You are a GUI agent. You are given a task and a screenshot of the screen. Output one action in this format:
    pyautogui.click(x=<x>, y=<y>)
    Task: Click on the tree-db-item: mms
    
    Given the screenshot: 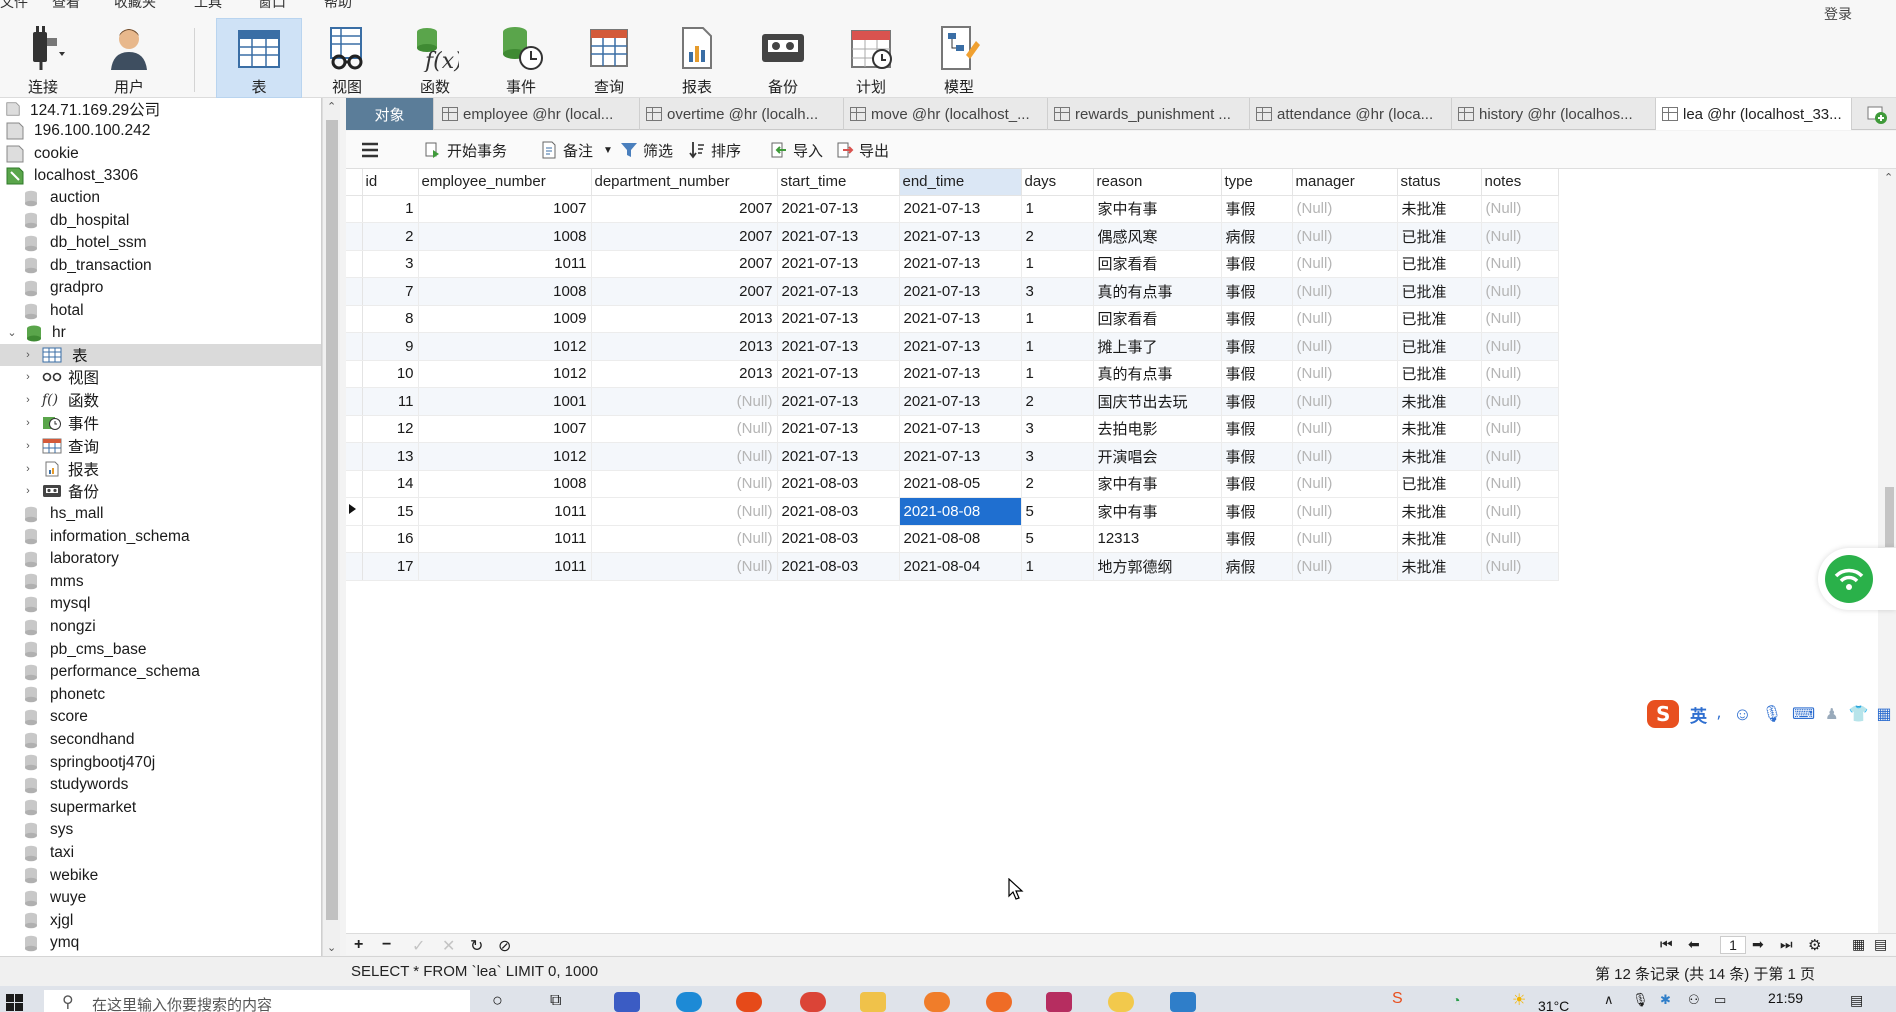 What is the action you would take?
    pyautogui.click(x=54, y=582)
    